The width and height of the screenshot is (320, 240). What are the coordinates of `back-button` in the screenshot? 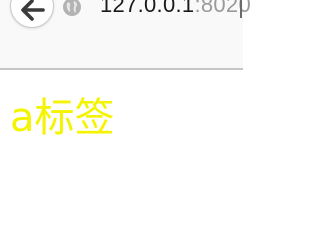 It's located at (32, 14).